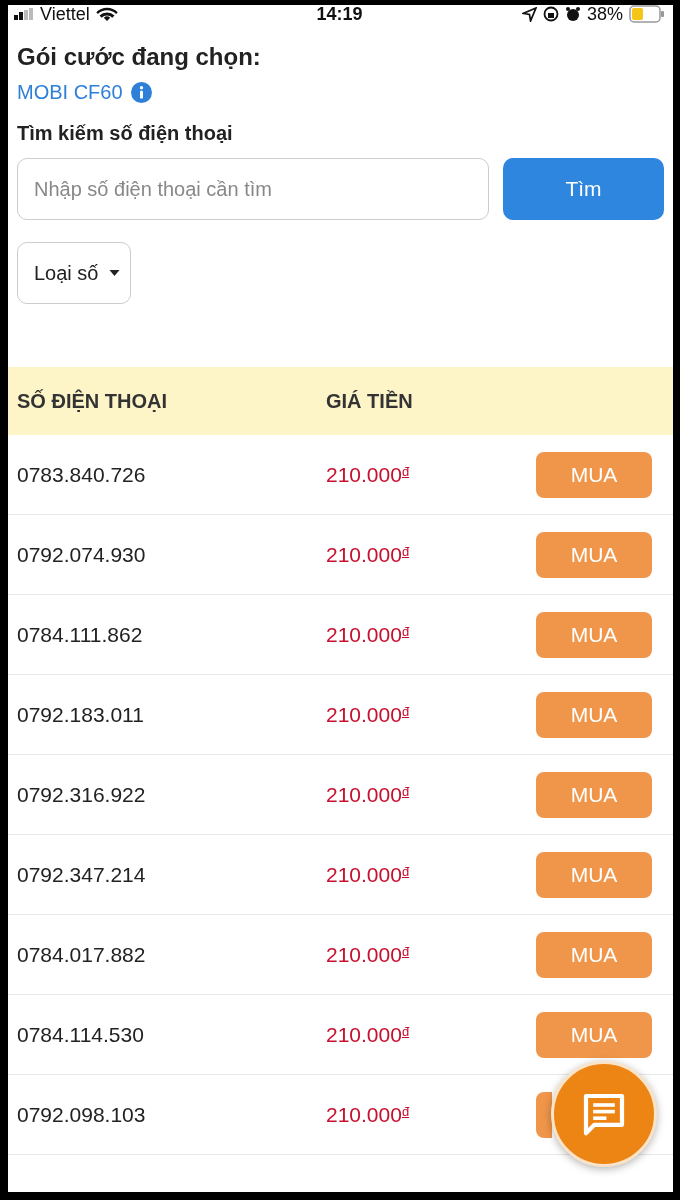 The width and height of the screenshot is (680, 1200). What do you see at coordinates (80, 634) in the screenshot?
I see `phone-number: 0784.111.862` at bounding box center [80, 634].